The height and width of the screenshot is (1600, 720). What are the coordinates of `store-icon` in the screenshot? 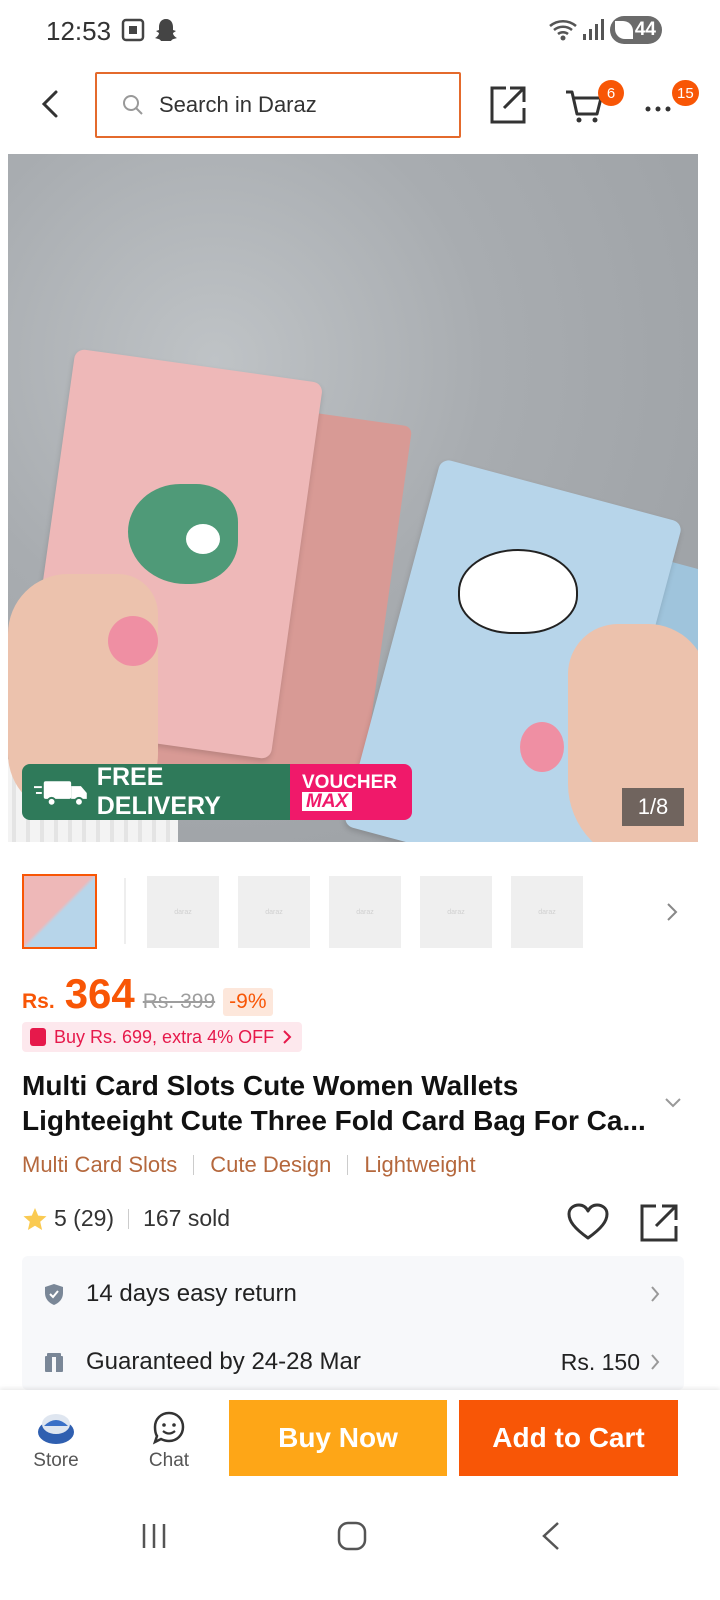 It's located at (56, 1429).